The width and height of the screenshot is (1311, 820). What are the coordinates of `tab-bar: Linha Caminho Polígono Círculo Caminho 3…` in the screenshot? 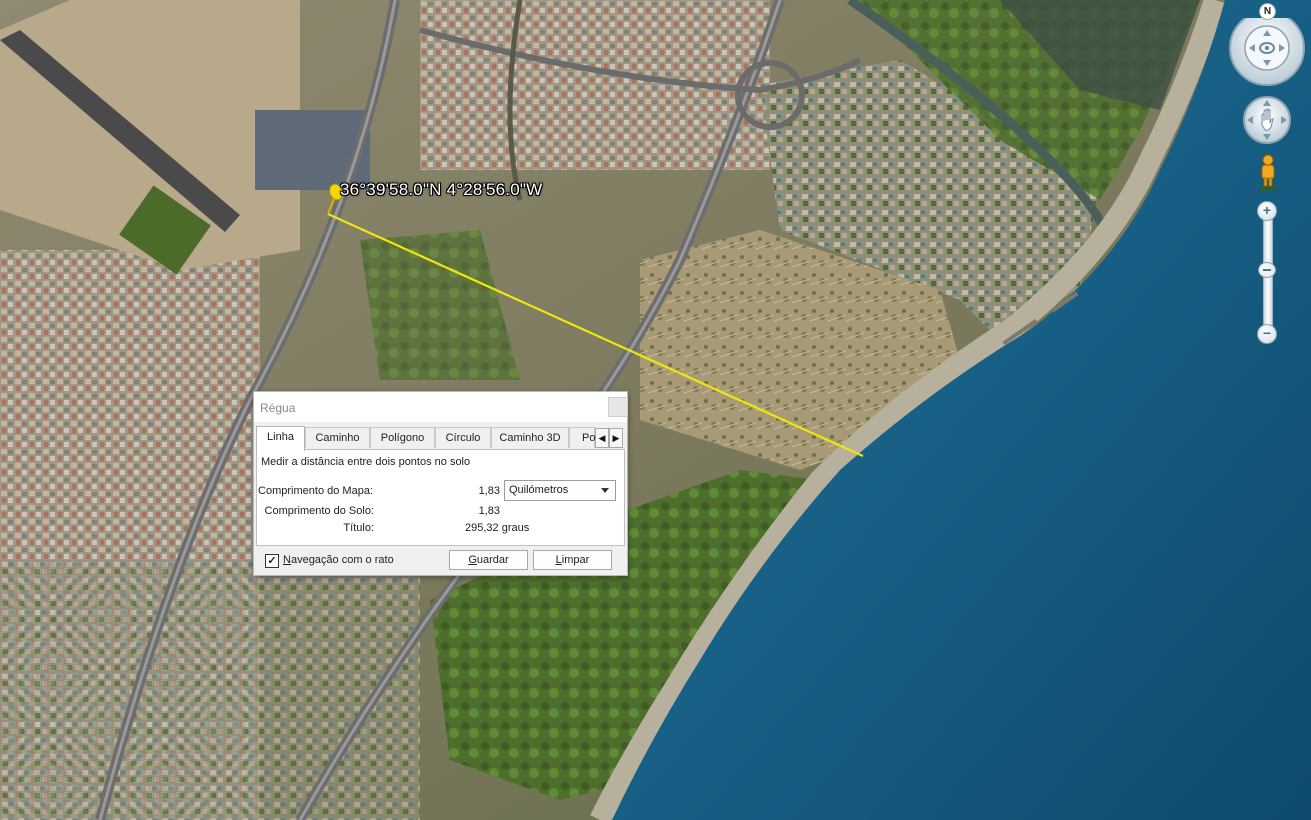 It's located at (441, 438).